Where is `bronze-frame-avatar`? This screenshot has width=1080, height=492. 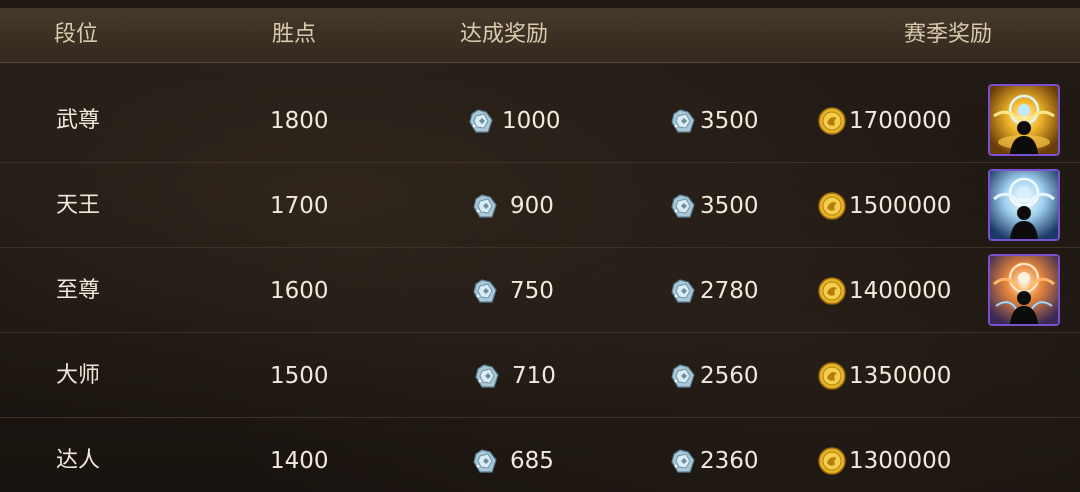 bronze-frame-avatar is located at coordinates (1024, 290).